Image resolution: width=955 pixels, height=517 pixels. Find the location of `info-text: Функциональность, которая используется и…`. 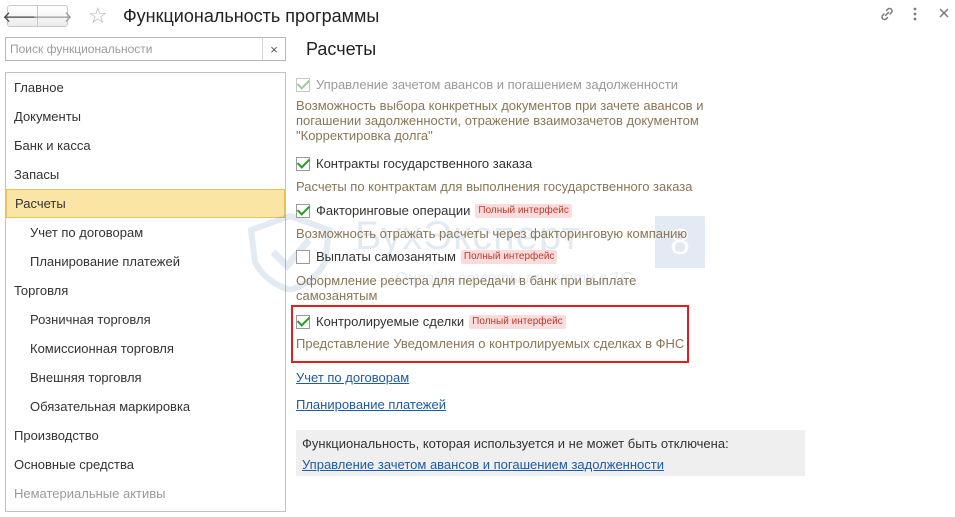

info-text: Функциональность, которая используется и… is located at coordinates (515, 443).